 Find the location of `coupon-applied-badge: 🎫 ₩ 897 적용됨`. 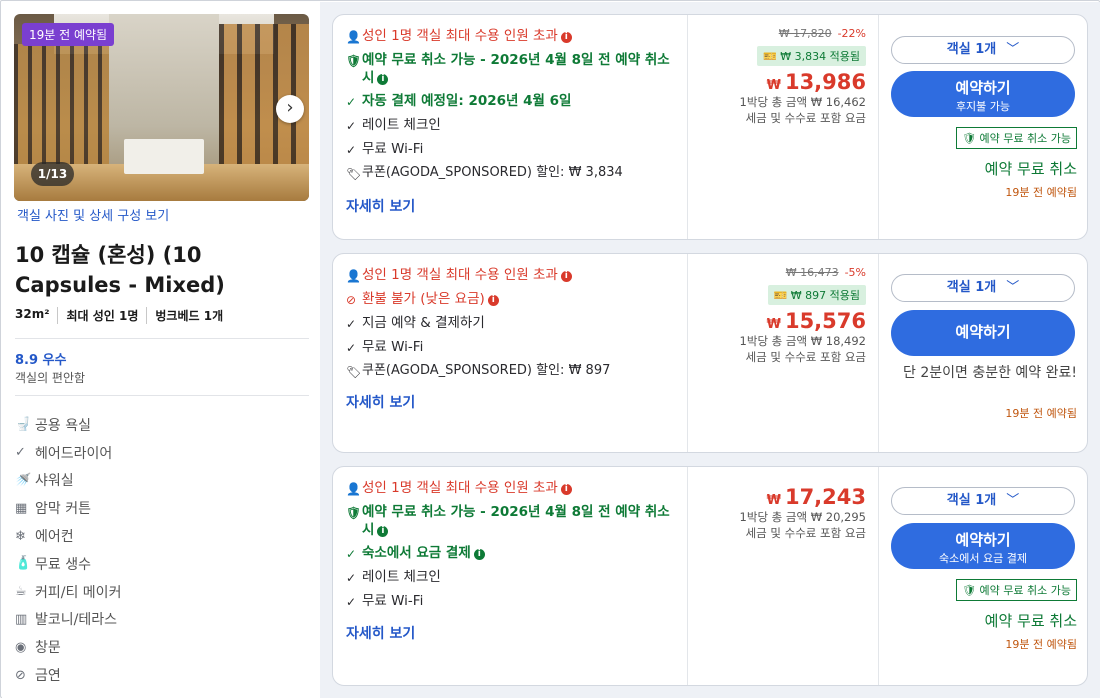

coupon-applied-badge: 🎫 ₩ 897 적용됨 is located at coordinates (816, 295).